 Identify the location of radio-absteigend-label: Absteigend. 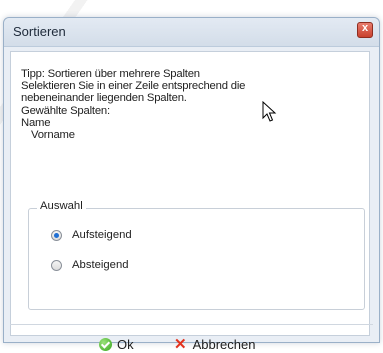
(100, 265).